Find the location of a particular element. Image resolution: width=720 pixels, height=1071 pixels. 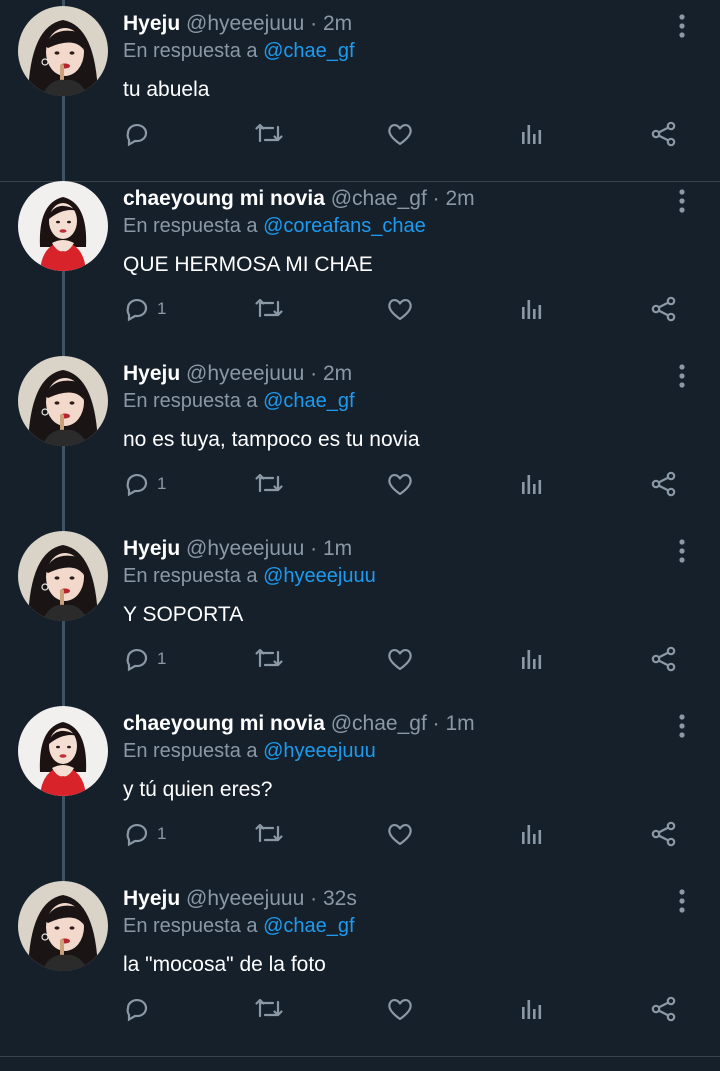

tweet-header: Hyeju @hyeeejuuu · 1m is located at coordinates (237, 549).